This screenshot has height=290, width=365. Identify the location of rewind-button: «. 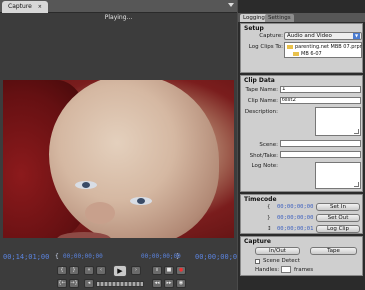
(89, 270).